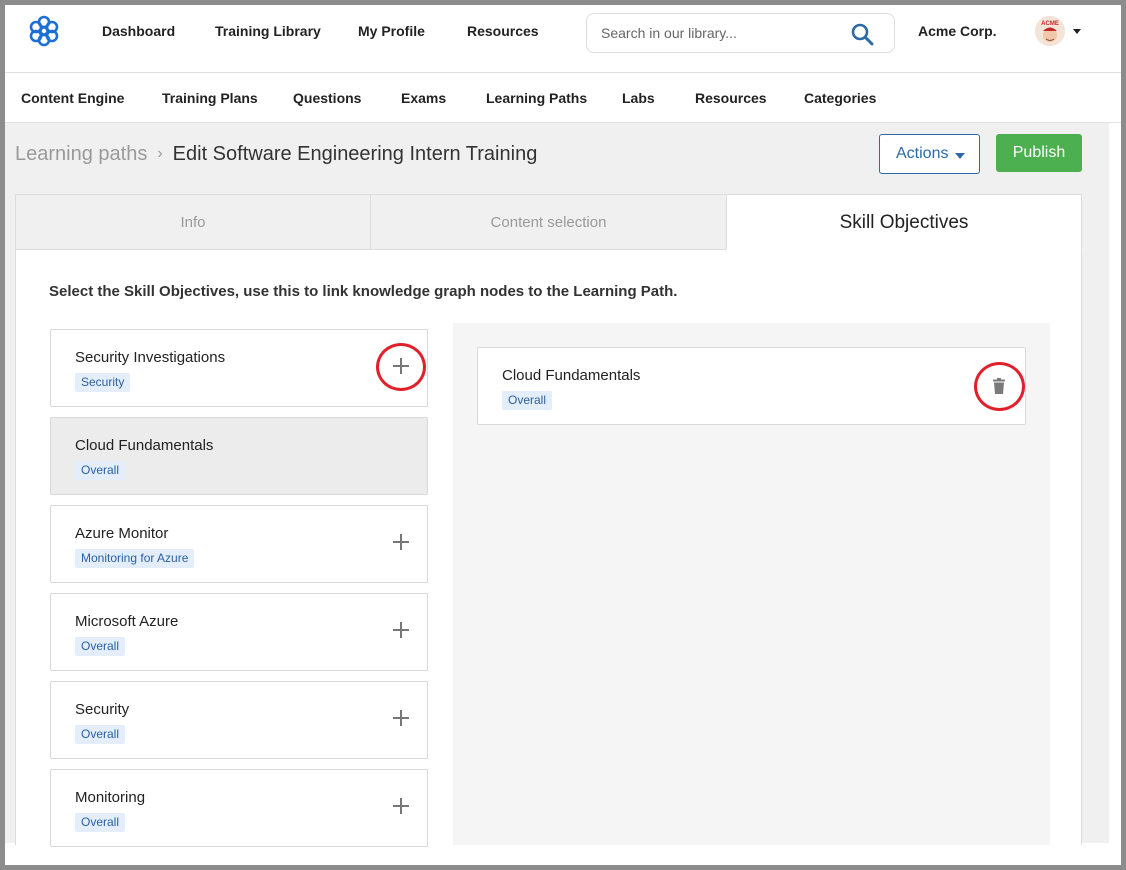 The width and height of the screenshot is (1126, 870). What do you see at coordinates (716, 33) in the screenshot?
I see `search-input` at bounding box center [716, 33].